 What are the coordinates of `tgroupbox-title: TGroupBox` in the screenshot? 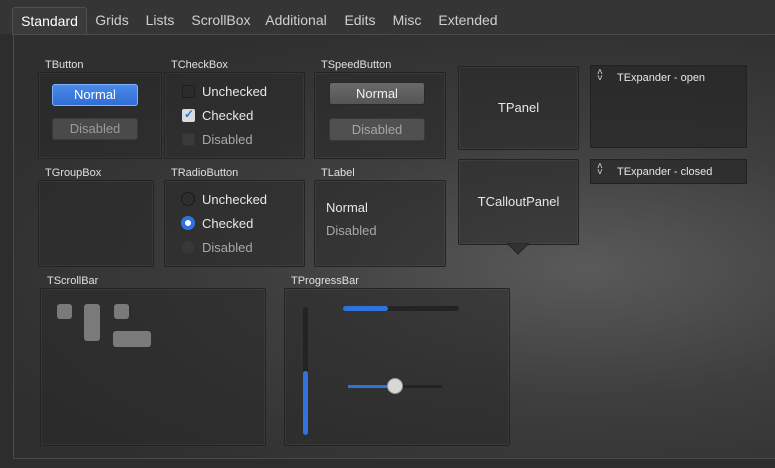 It's located at (73, 173).